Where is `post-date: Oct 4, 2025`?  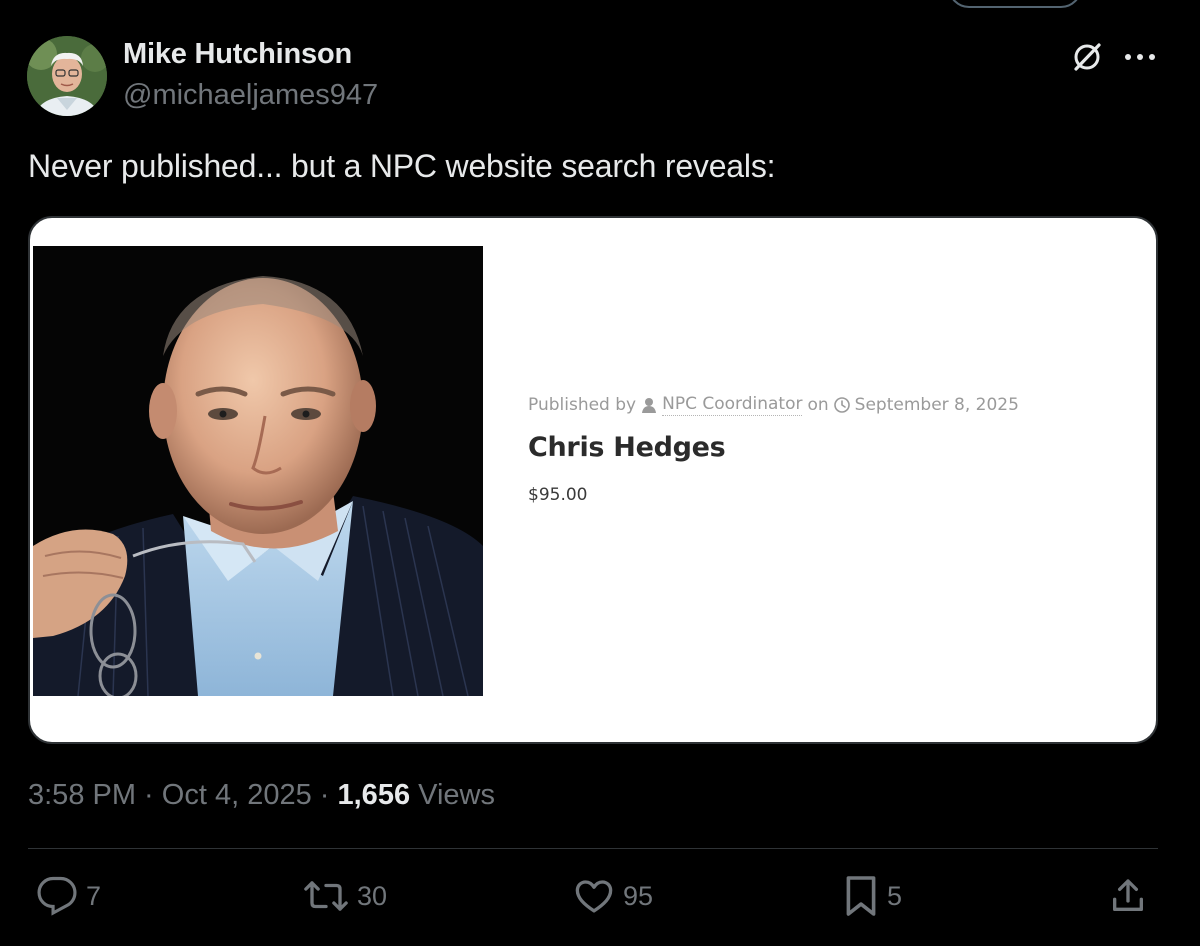 post-date: Oct 4, 2025 is located at coordinates (237, 795).